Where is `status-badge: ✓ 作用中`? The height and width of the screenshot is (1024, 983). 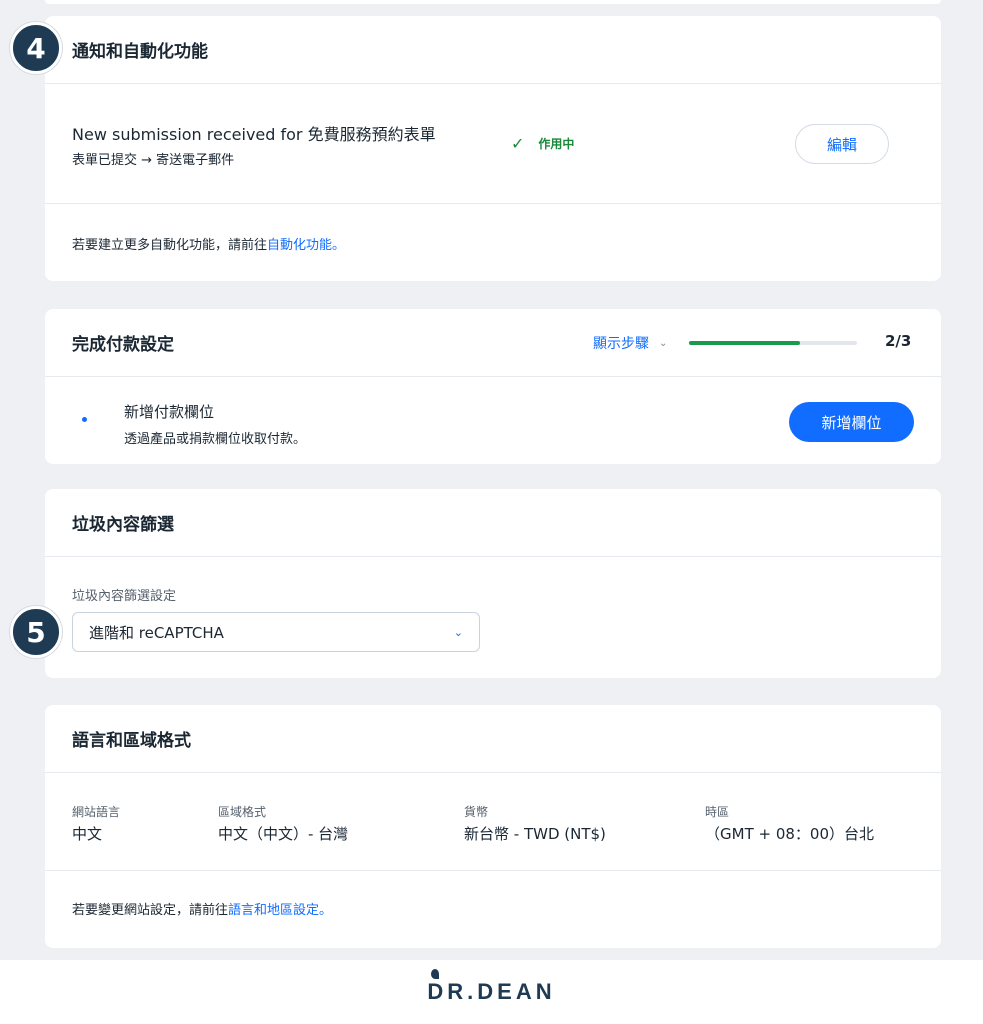 status-badge: ✓ 作用中 is located at coordinates (542, 143).